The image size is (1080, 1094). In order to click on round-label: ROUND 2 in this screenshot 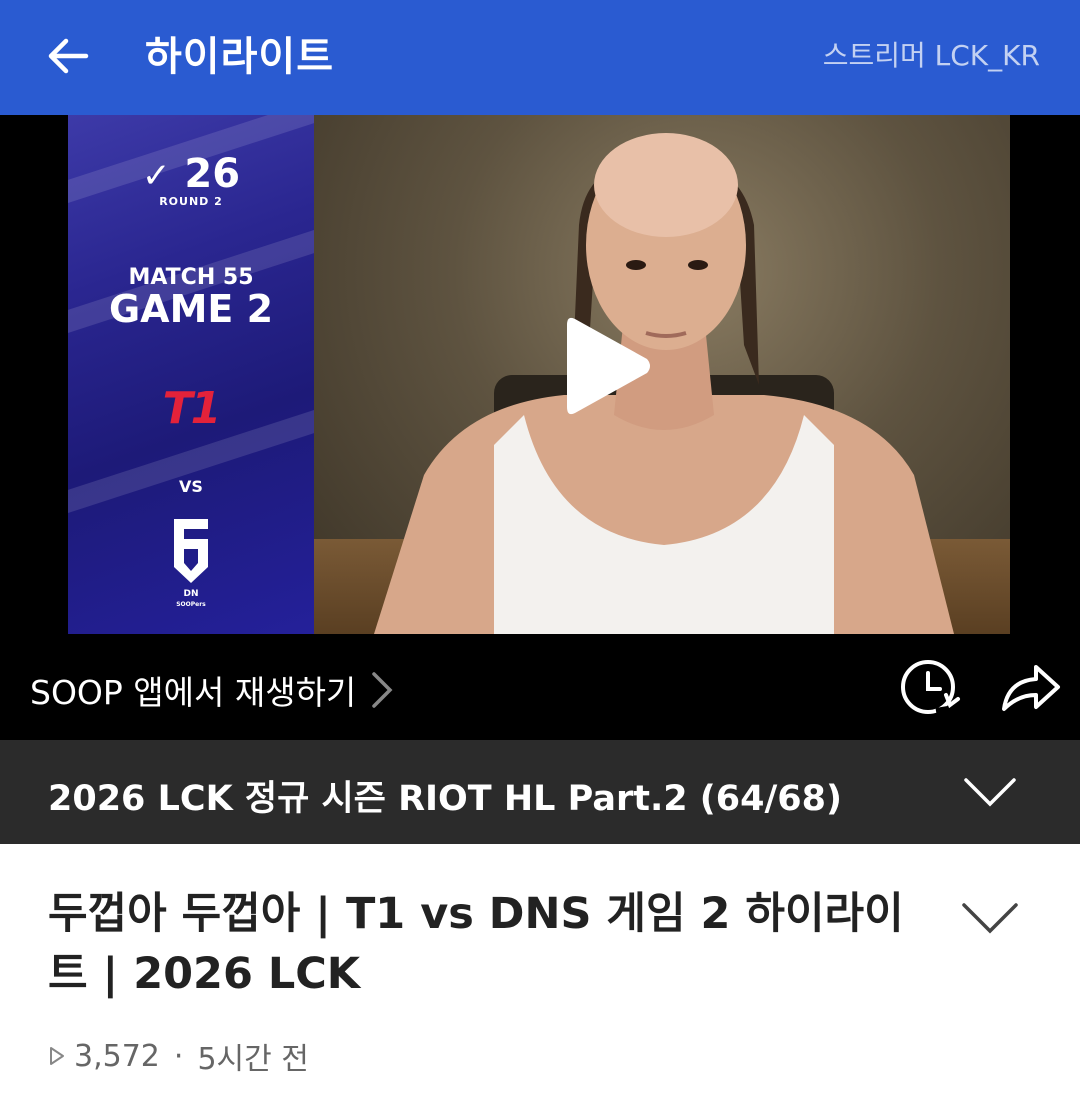, I will do `click(191, 201)`.